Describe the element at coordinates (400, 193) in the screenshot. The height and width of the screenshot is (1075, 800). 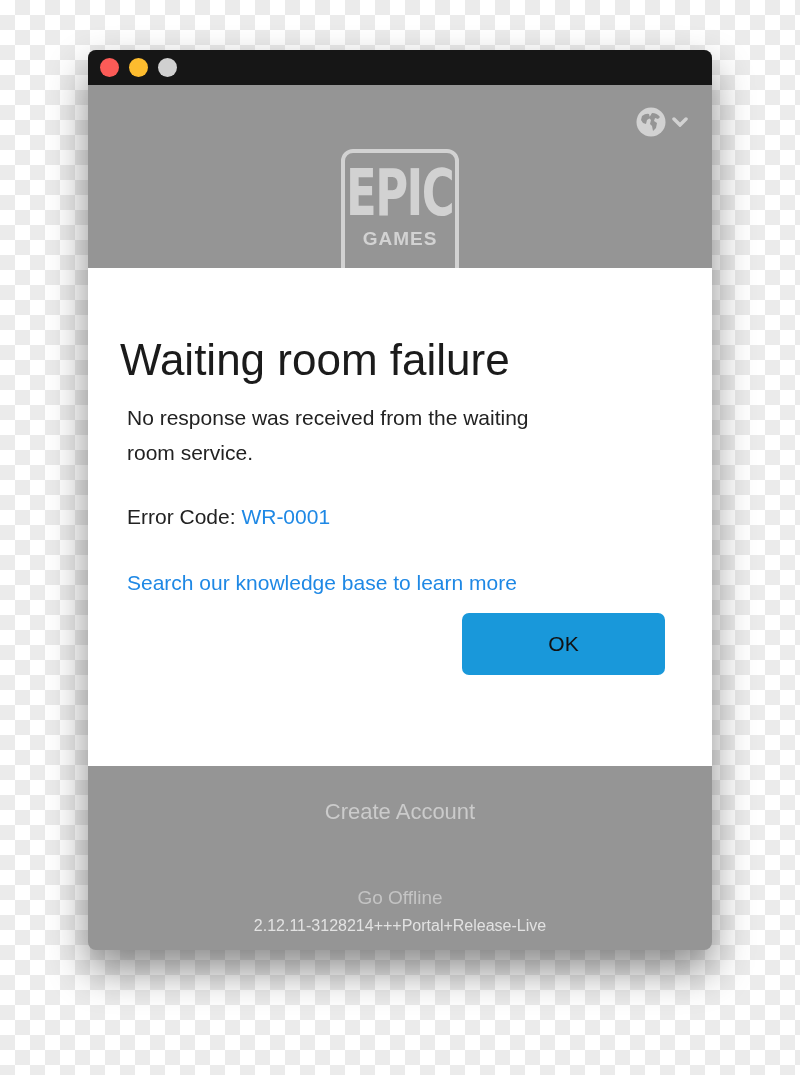
I see `logo-text: EPIC` at that location.